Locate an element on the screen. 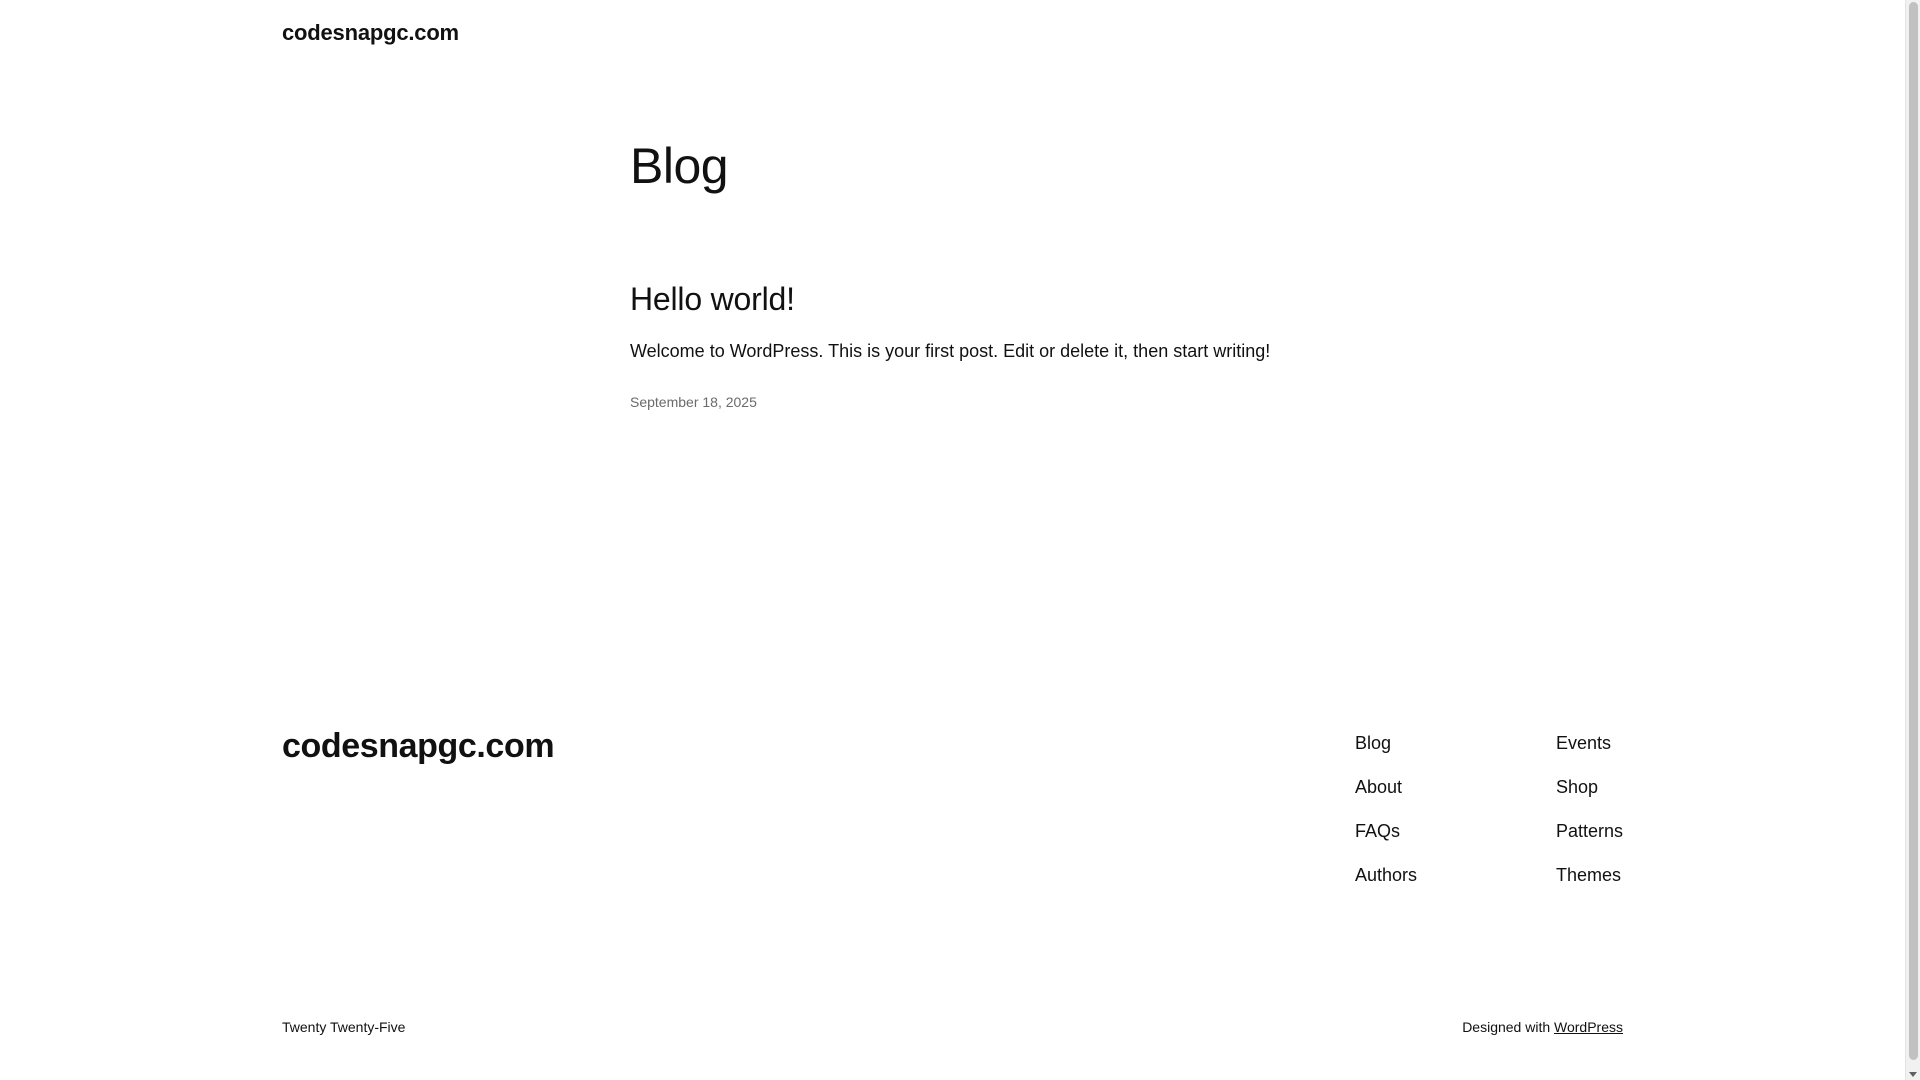 The width and height of the screenshot is (1920, 1080). footer-nav-events: Events is located at coordinates (1656, 749).